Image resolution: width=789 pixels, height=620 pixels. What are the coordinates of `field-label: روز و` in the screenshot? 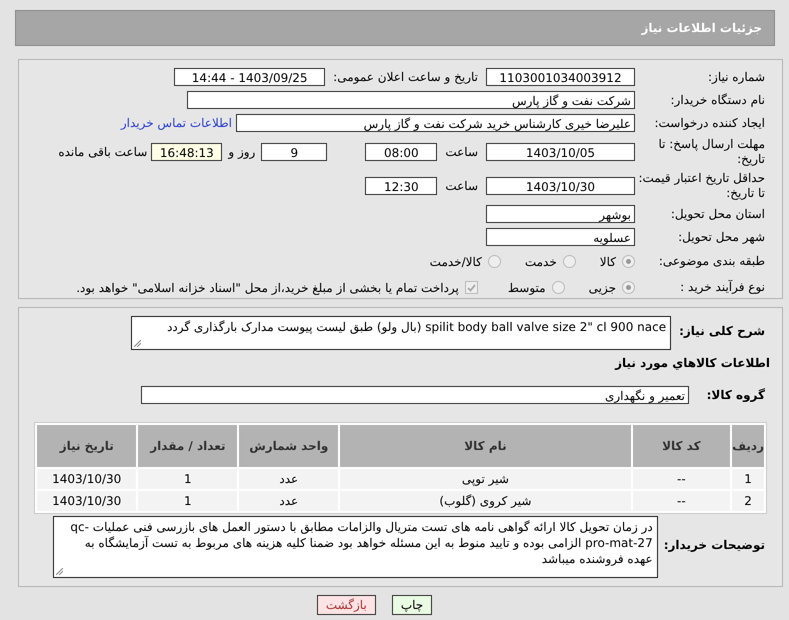 It's located at (242, 152).